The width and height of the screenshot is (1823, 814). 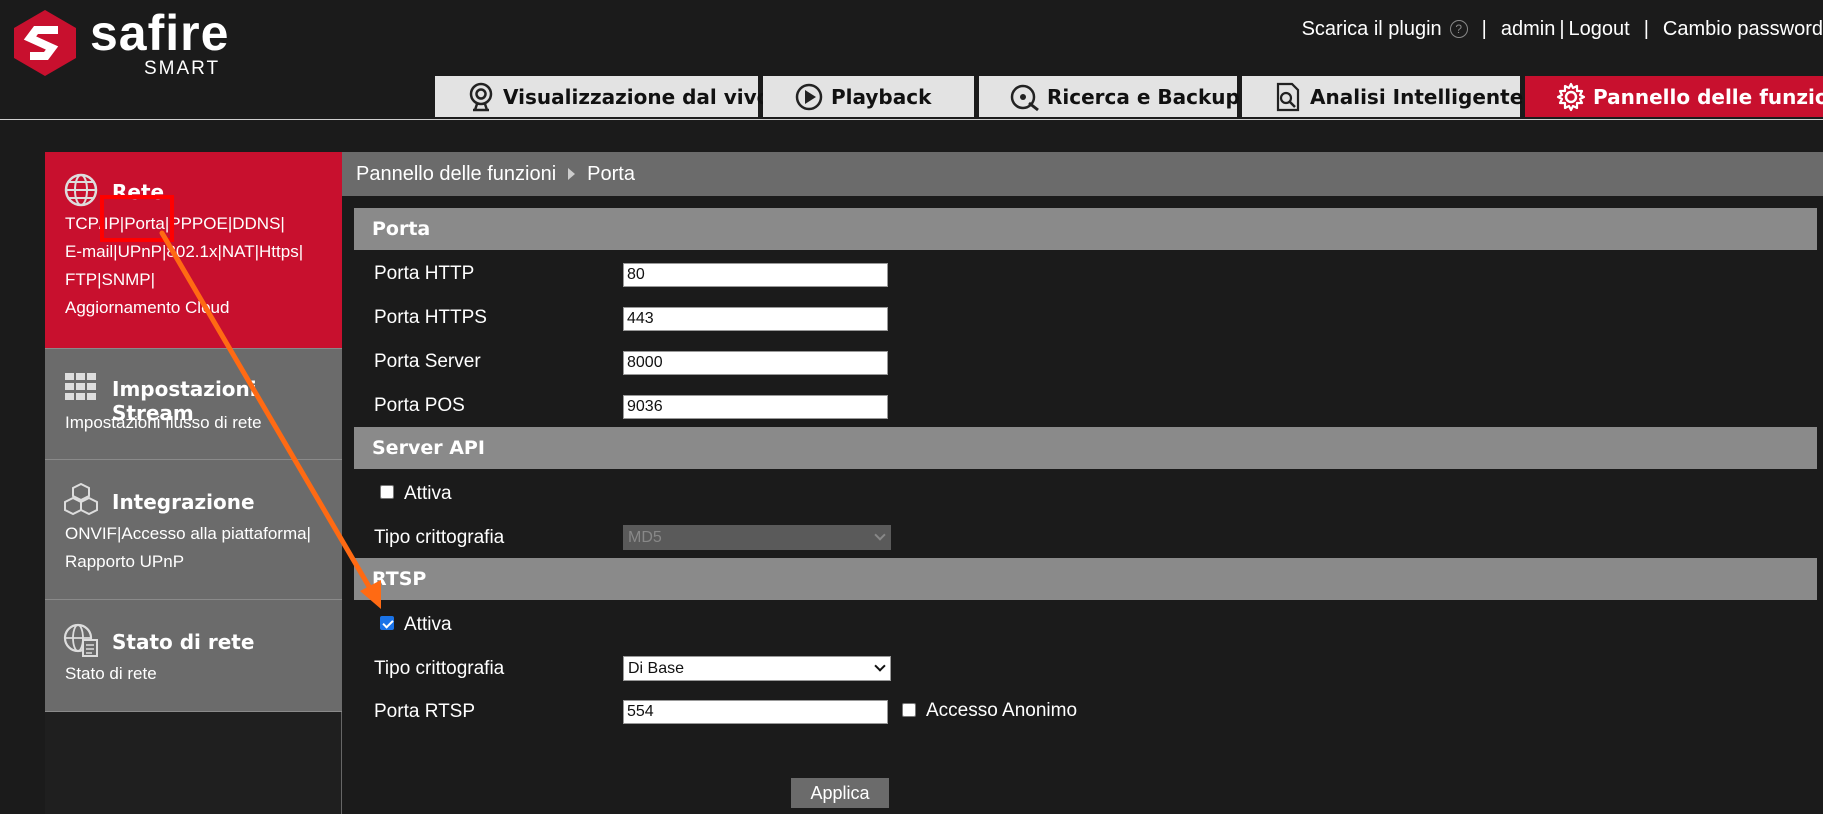 What do you see at coordinates (430, 317) in the screenshot?
I see `https-port-label: Porta HTTPS` at bounding box center [430, 317].